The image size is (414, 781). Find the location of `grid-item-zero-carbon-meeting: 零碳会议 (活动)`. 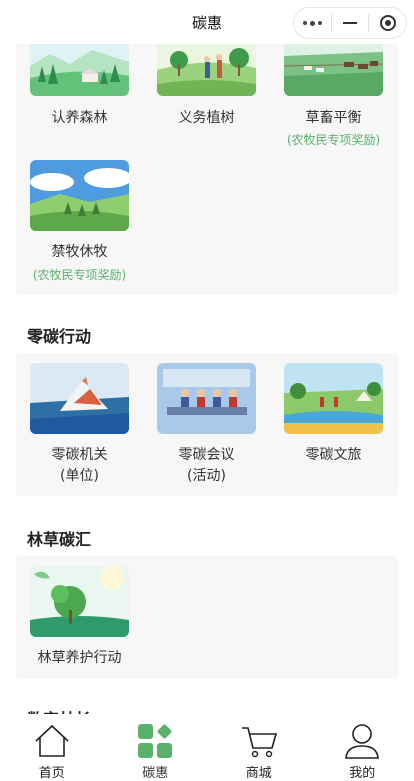

grid-item-zero-carbon-meeting: 零碳会议 (活动) is located at coordinates (206, 425).